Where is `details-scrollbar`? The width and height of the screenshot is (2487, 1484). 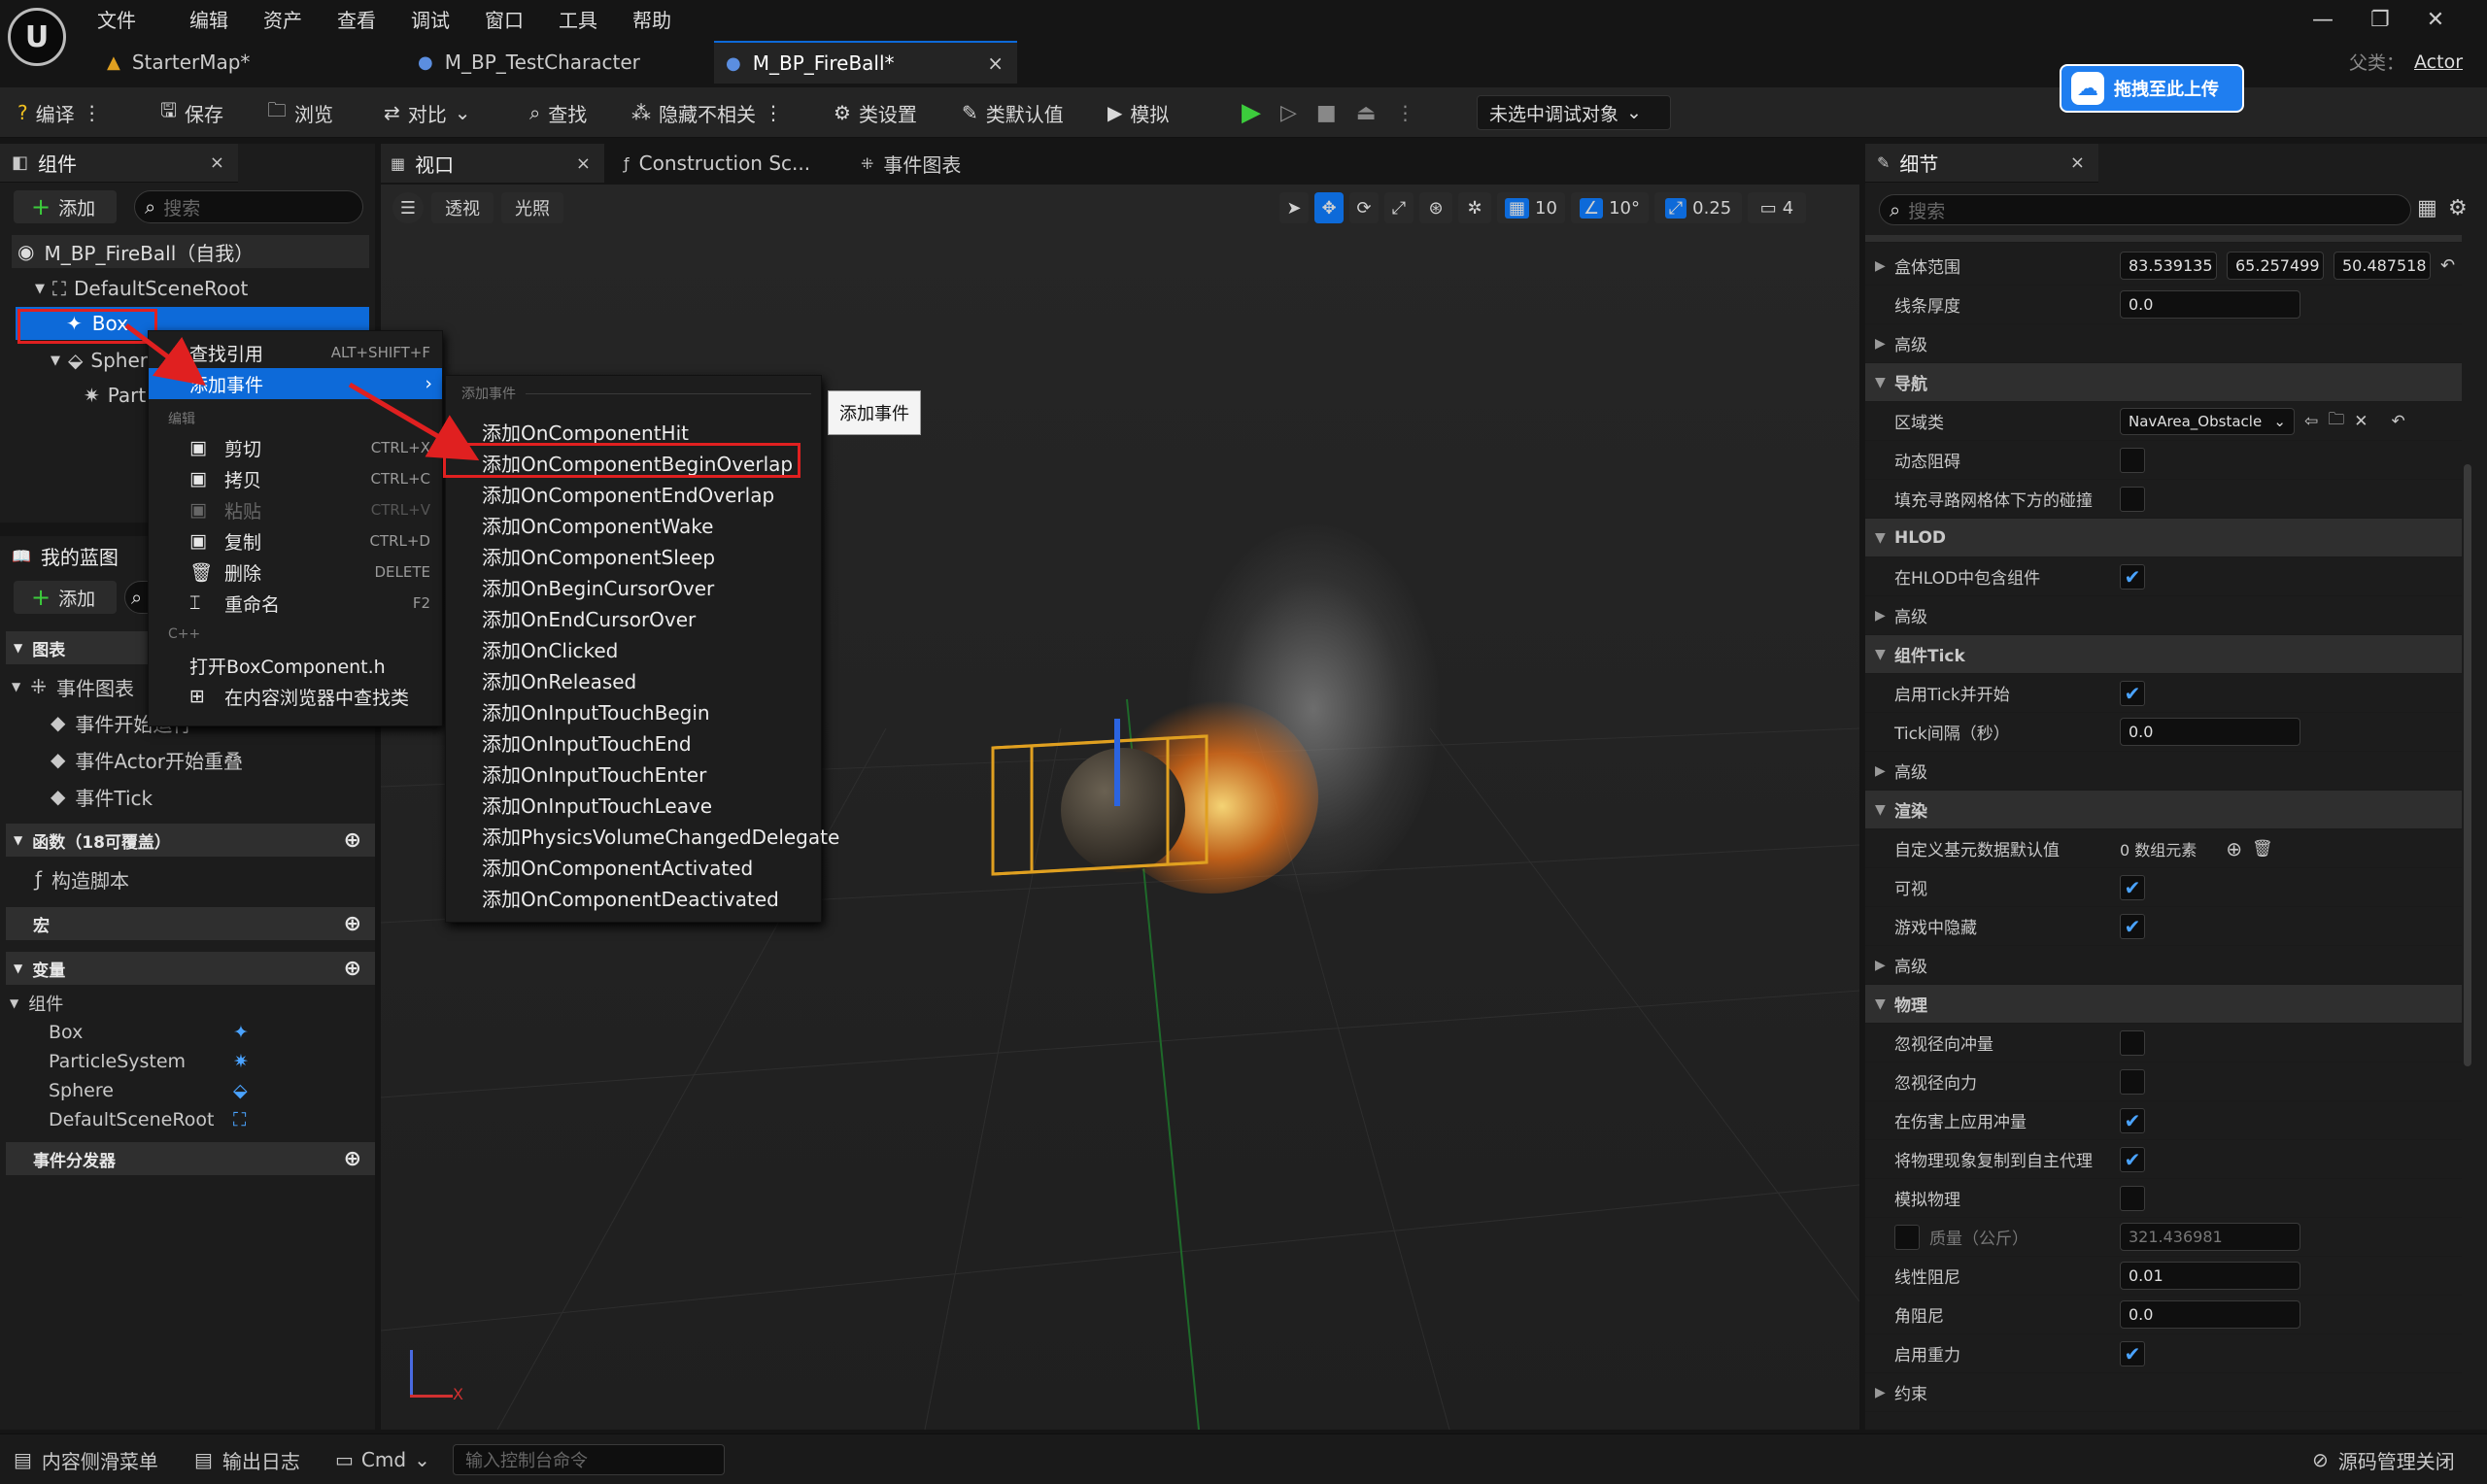
details-scrollbar is located at coordinates (2467, 765).